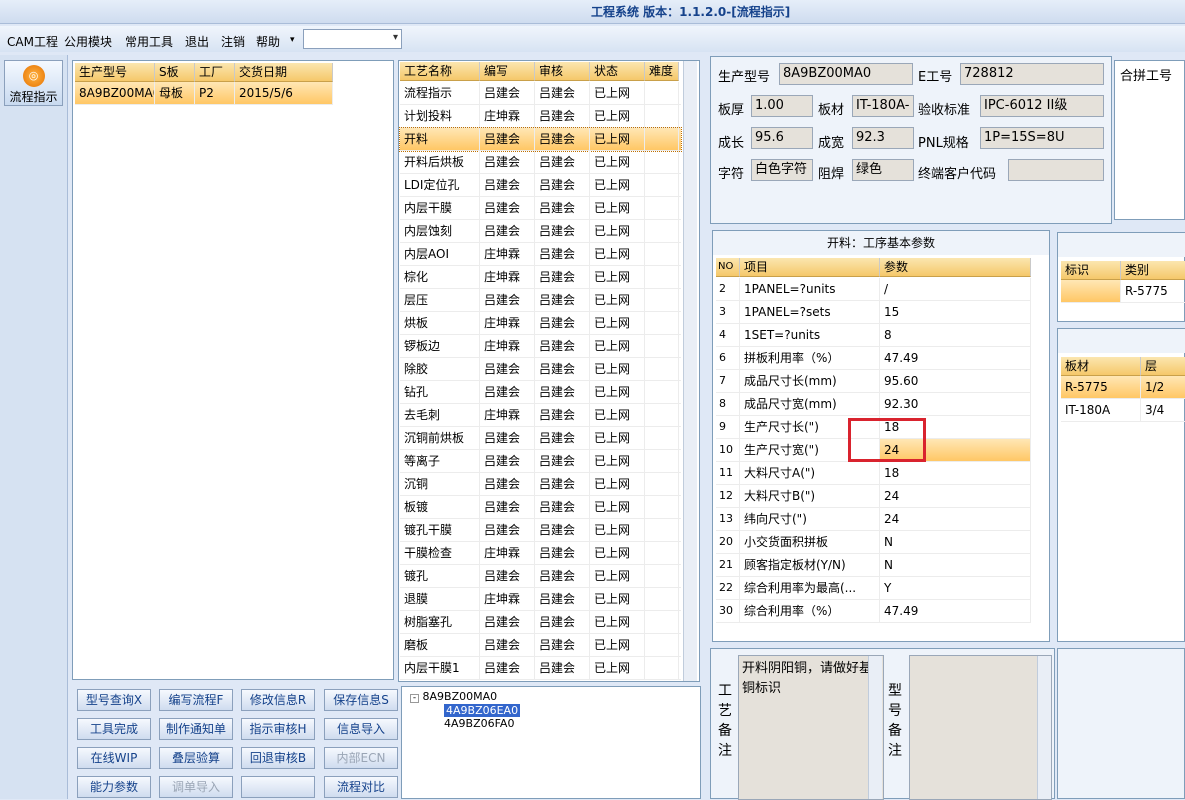 The width and height of the screenshot is (1185, 800). Describe the element at coordinates (215, 72) in the screenshot. I see `col-factory: 工厂` at that location.